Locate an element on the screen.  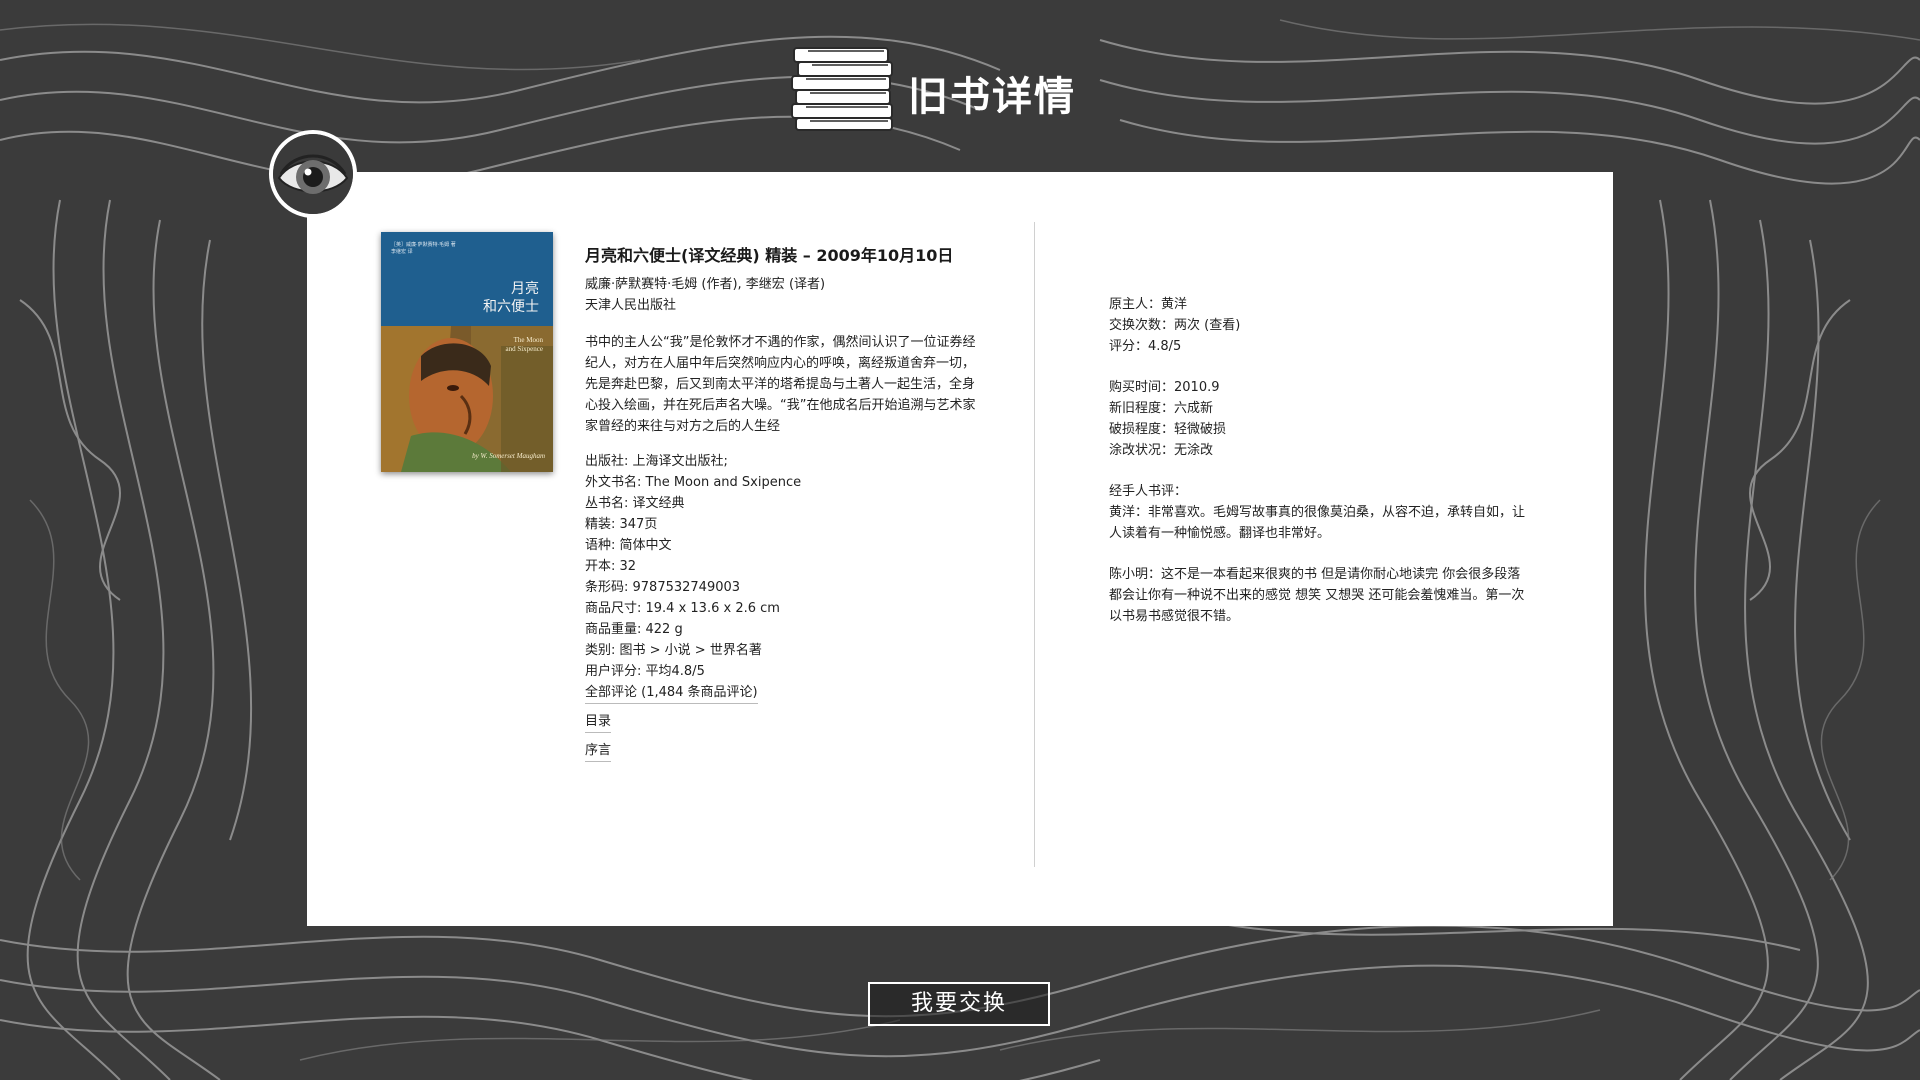
toc-link: 目录 is located at coordinates (598, 722).